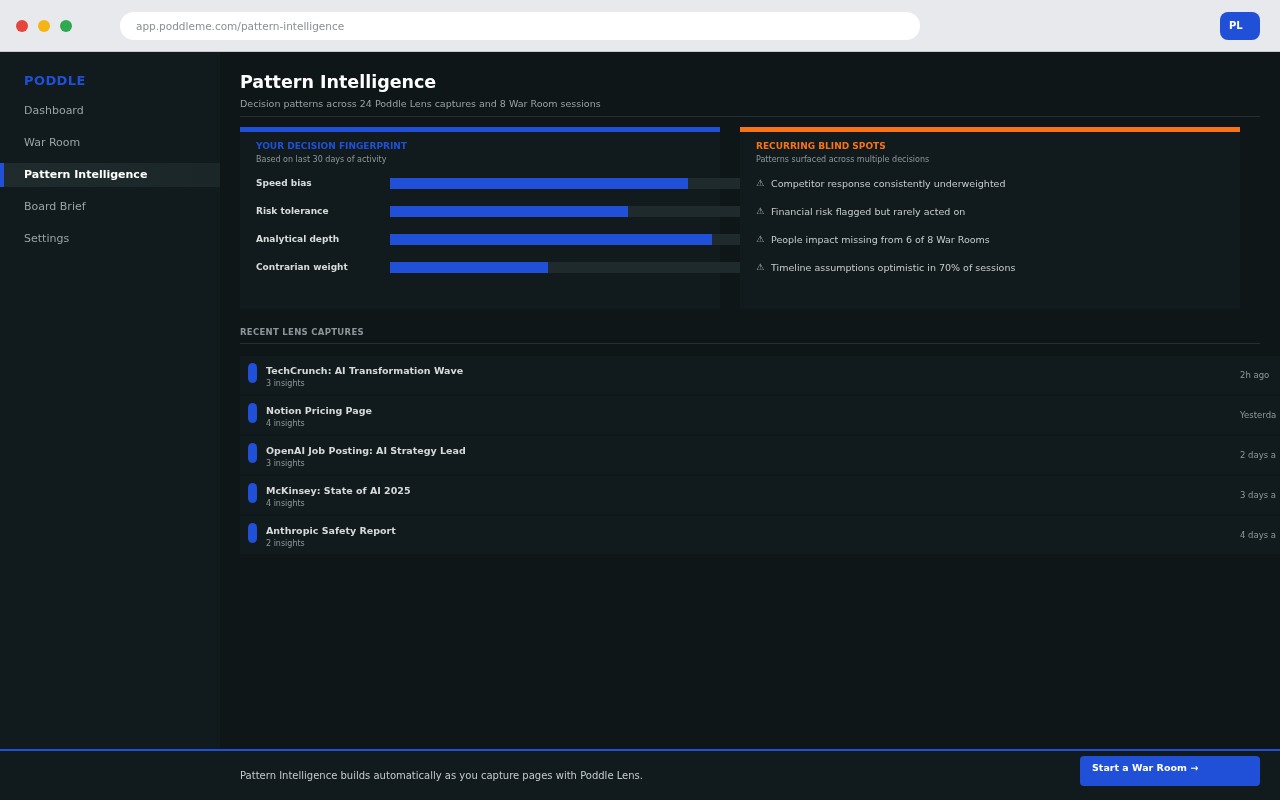 The height and width of the screenshot is (800, 1280). I want to click on blind-spot-text: Competitor response consistently underweighted, so click(888, 183).